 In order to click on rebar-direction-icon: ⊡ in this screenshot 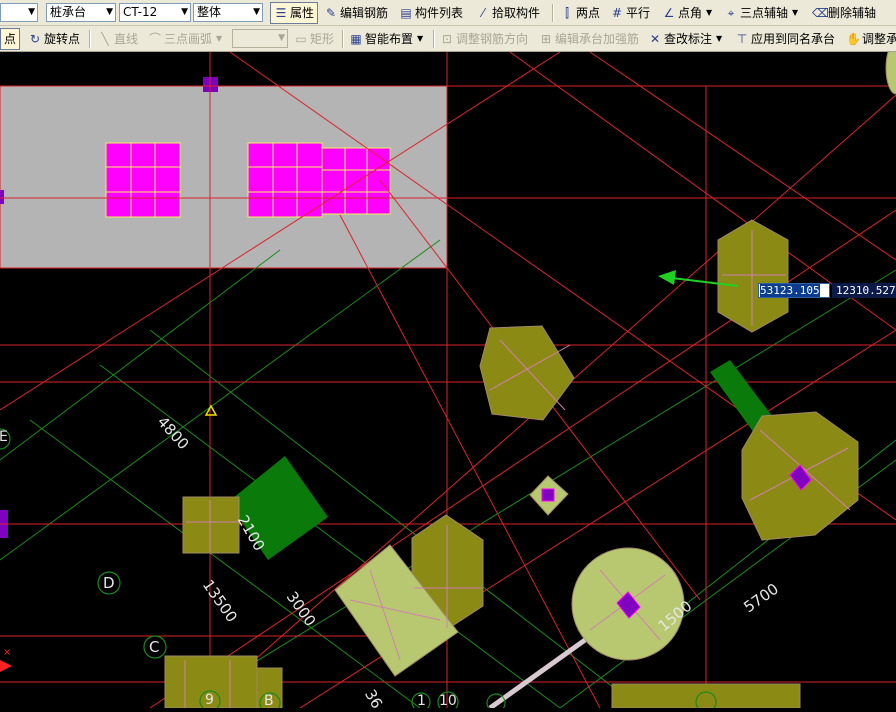, I will do `click(447, 39)`.